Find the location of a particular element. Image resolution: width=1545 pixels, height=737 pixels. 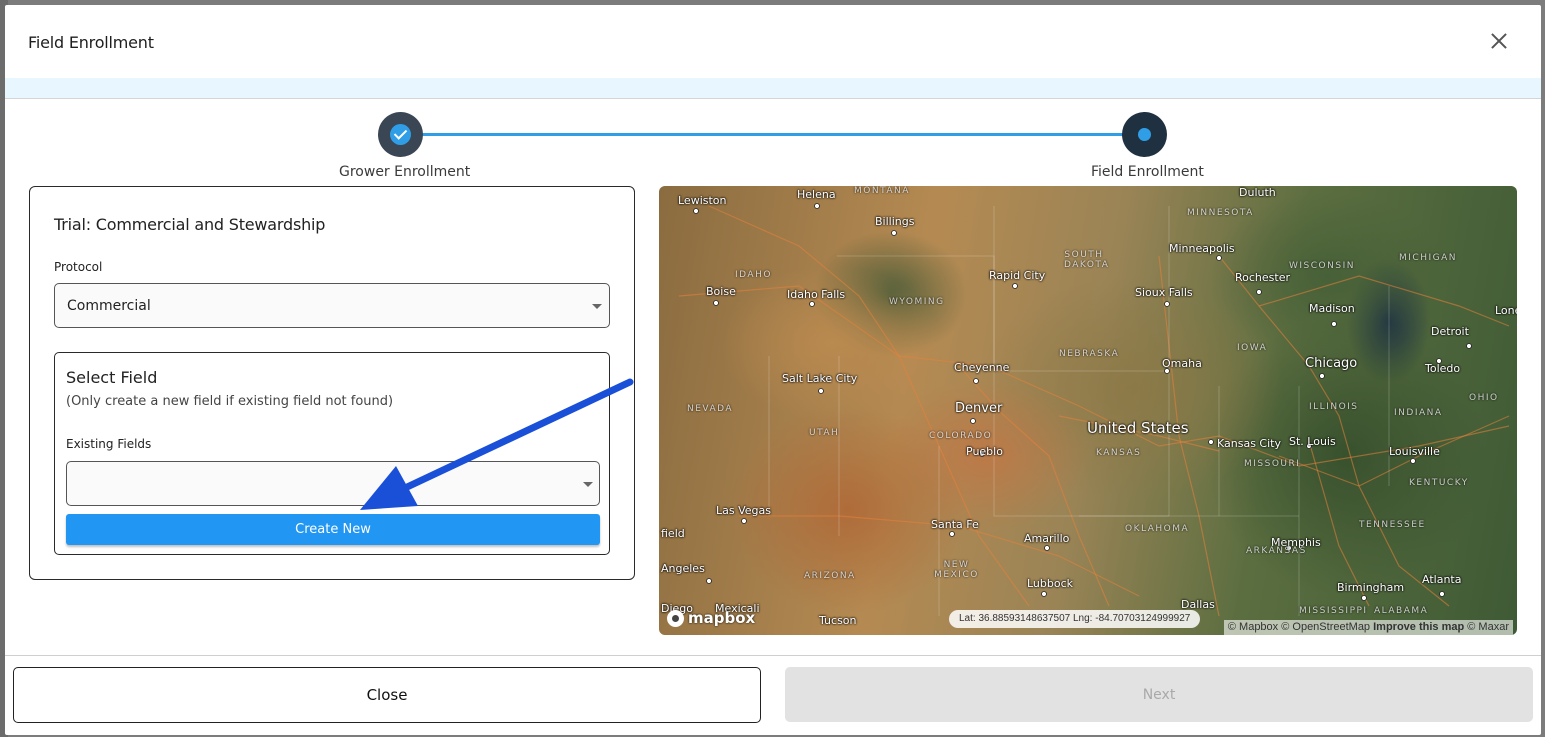

map-city-label: Atlanta is located at coordinates (1442, 579).